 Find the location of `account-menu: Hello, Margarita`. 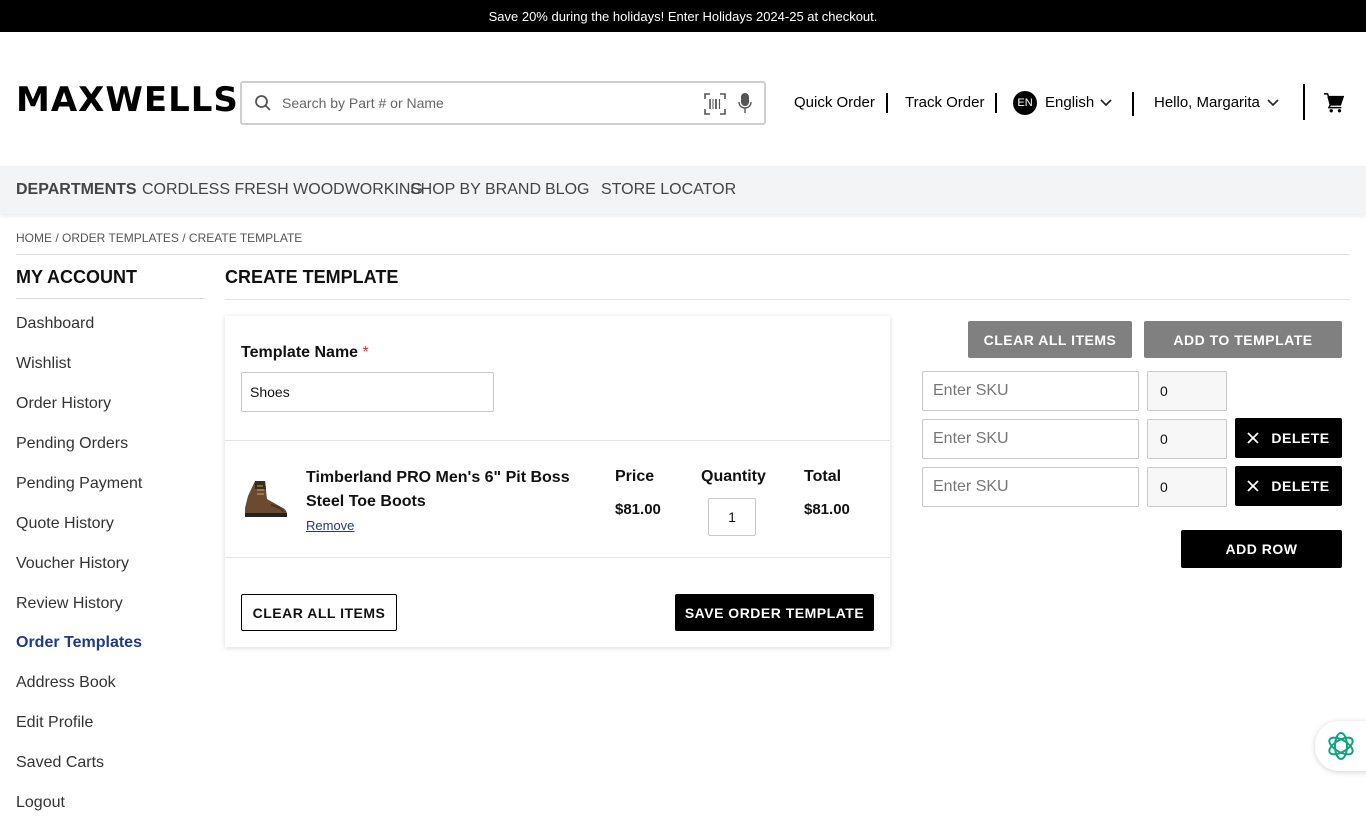

account-menu: Hello, Margarita is located at coordinates (1207, 102).